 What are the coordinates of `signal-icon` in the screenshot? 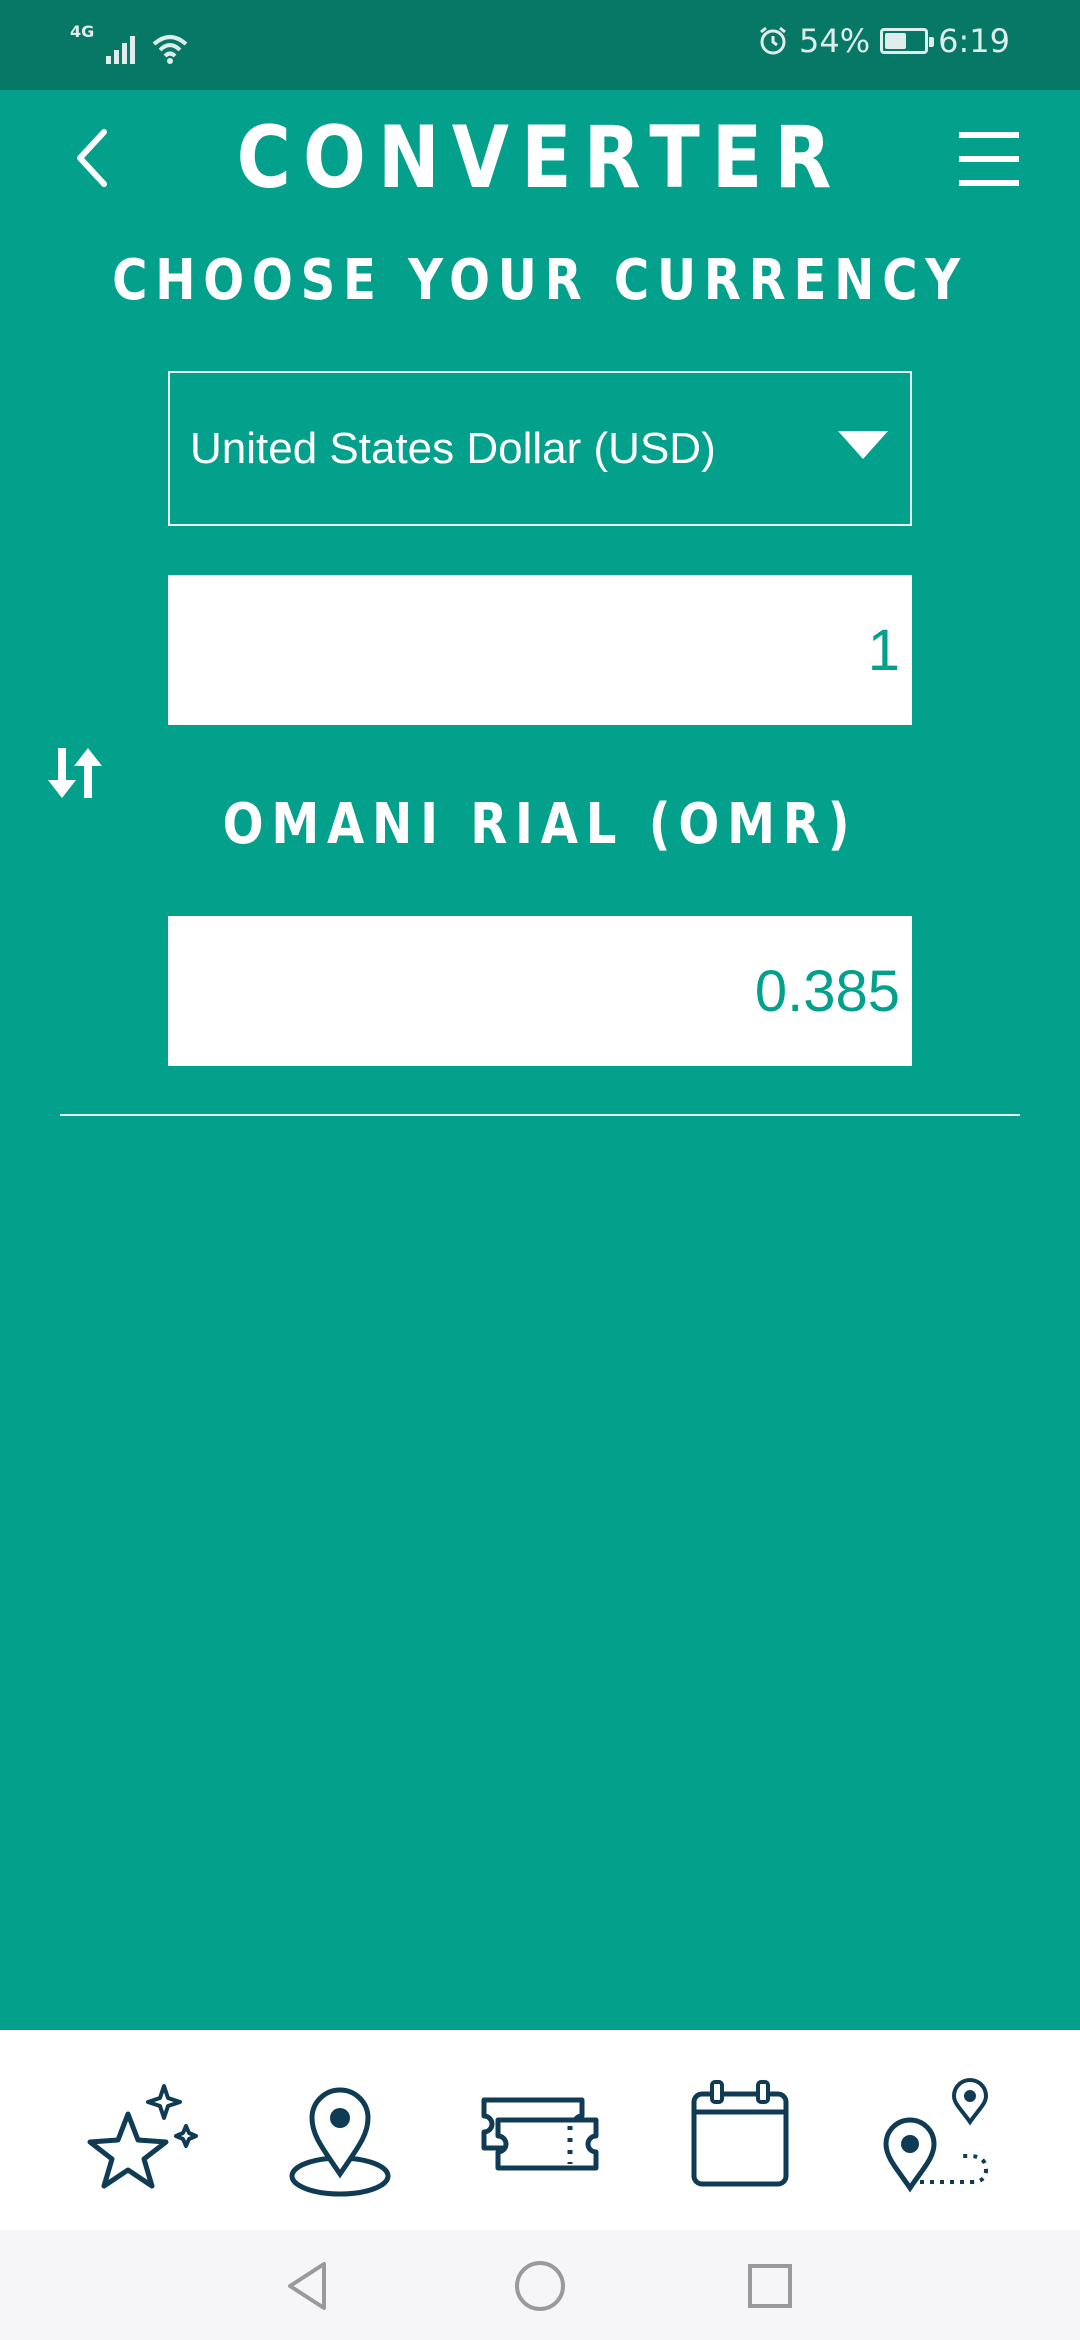 It's located at (121, 50).